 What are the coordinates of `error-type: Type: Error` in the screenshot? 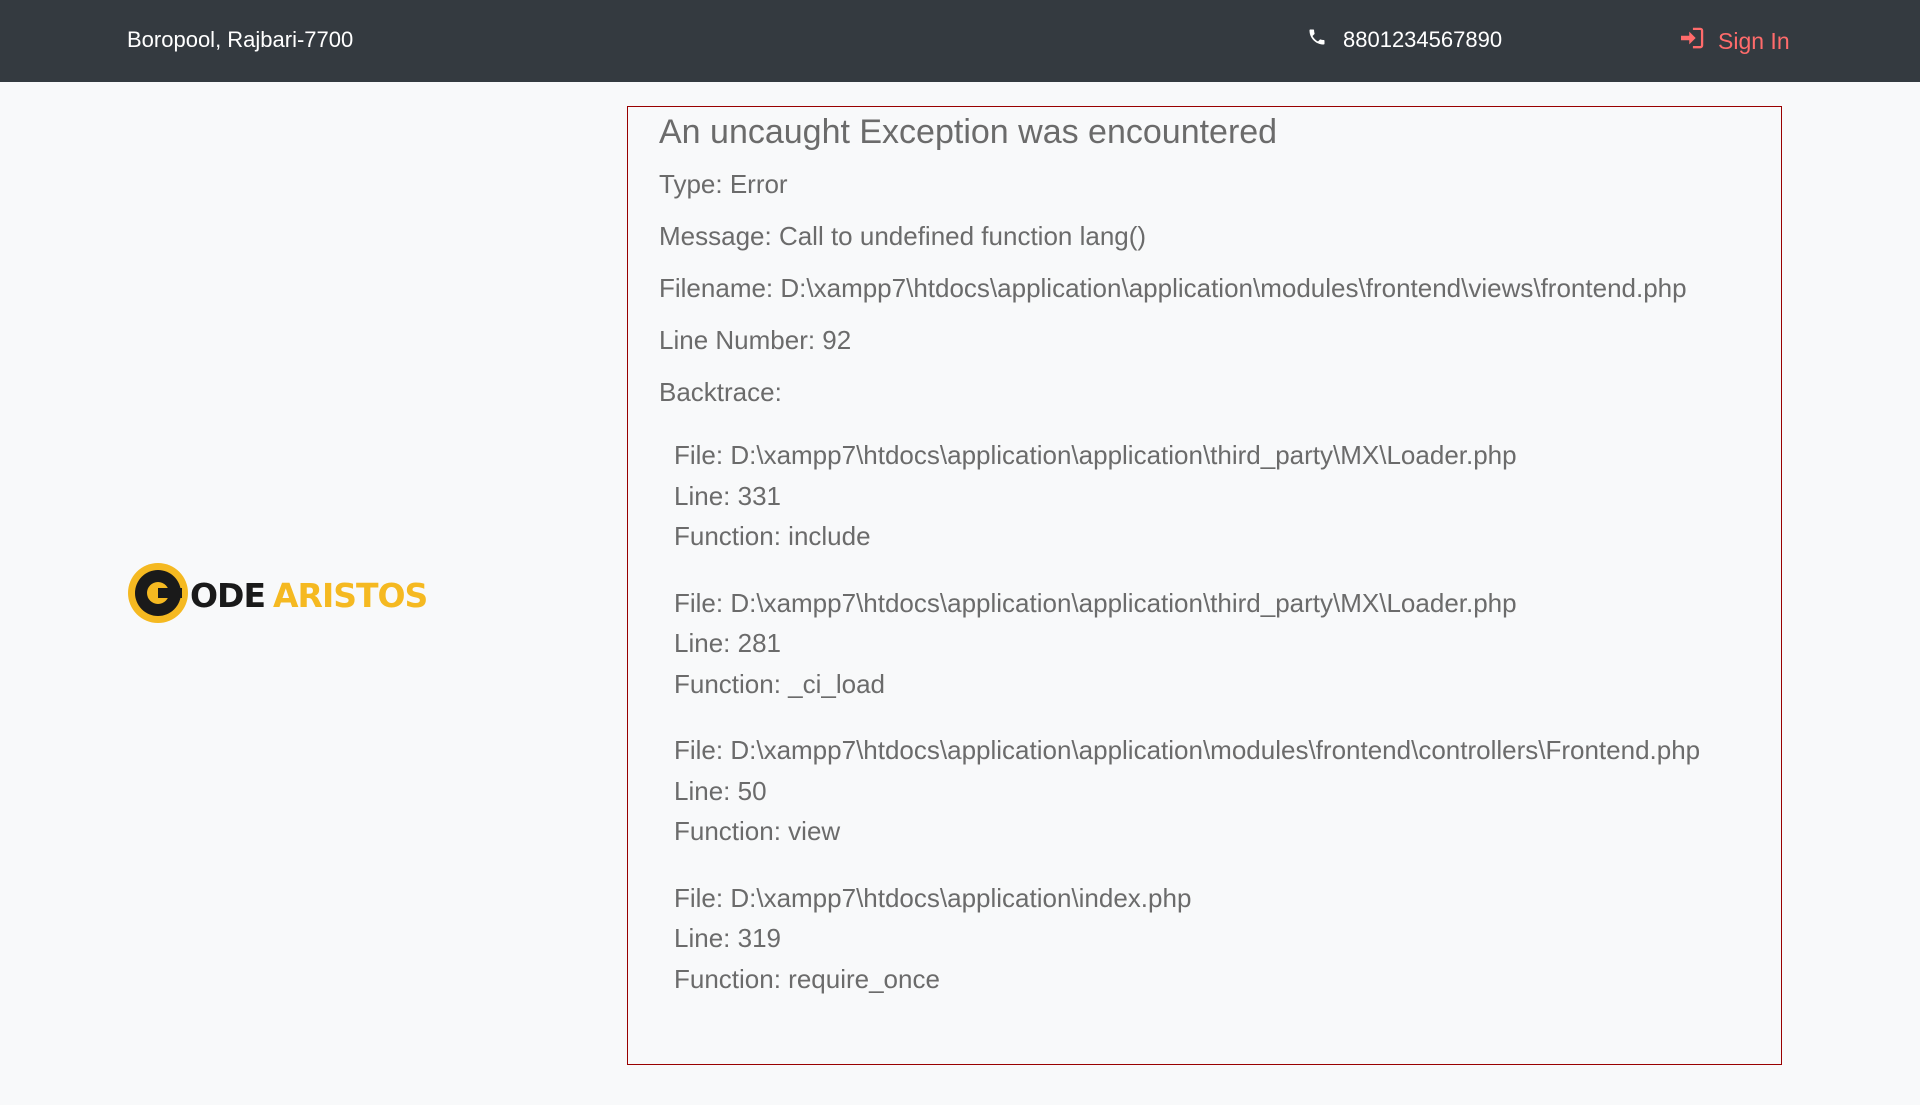 It's located at (723, 184).